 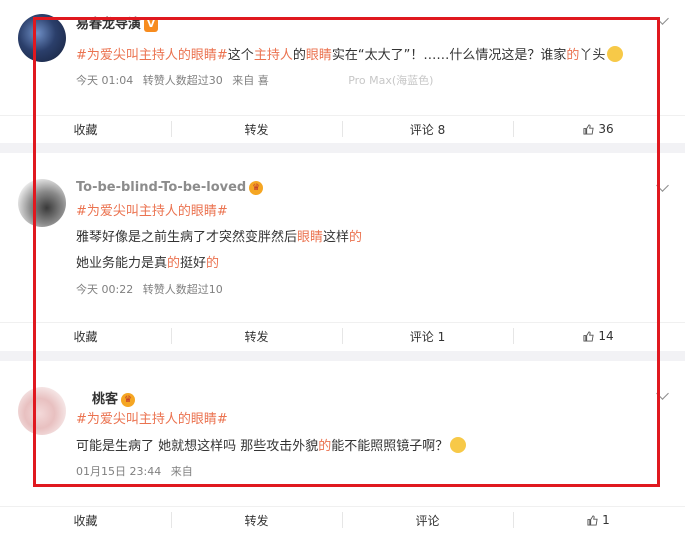 I want to click on username: 易春龙导演 V, so click(x=117, y=22).